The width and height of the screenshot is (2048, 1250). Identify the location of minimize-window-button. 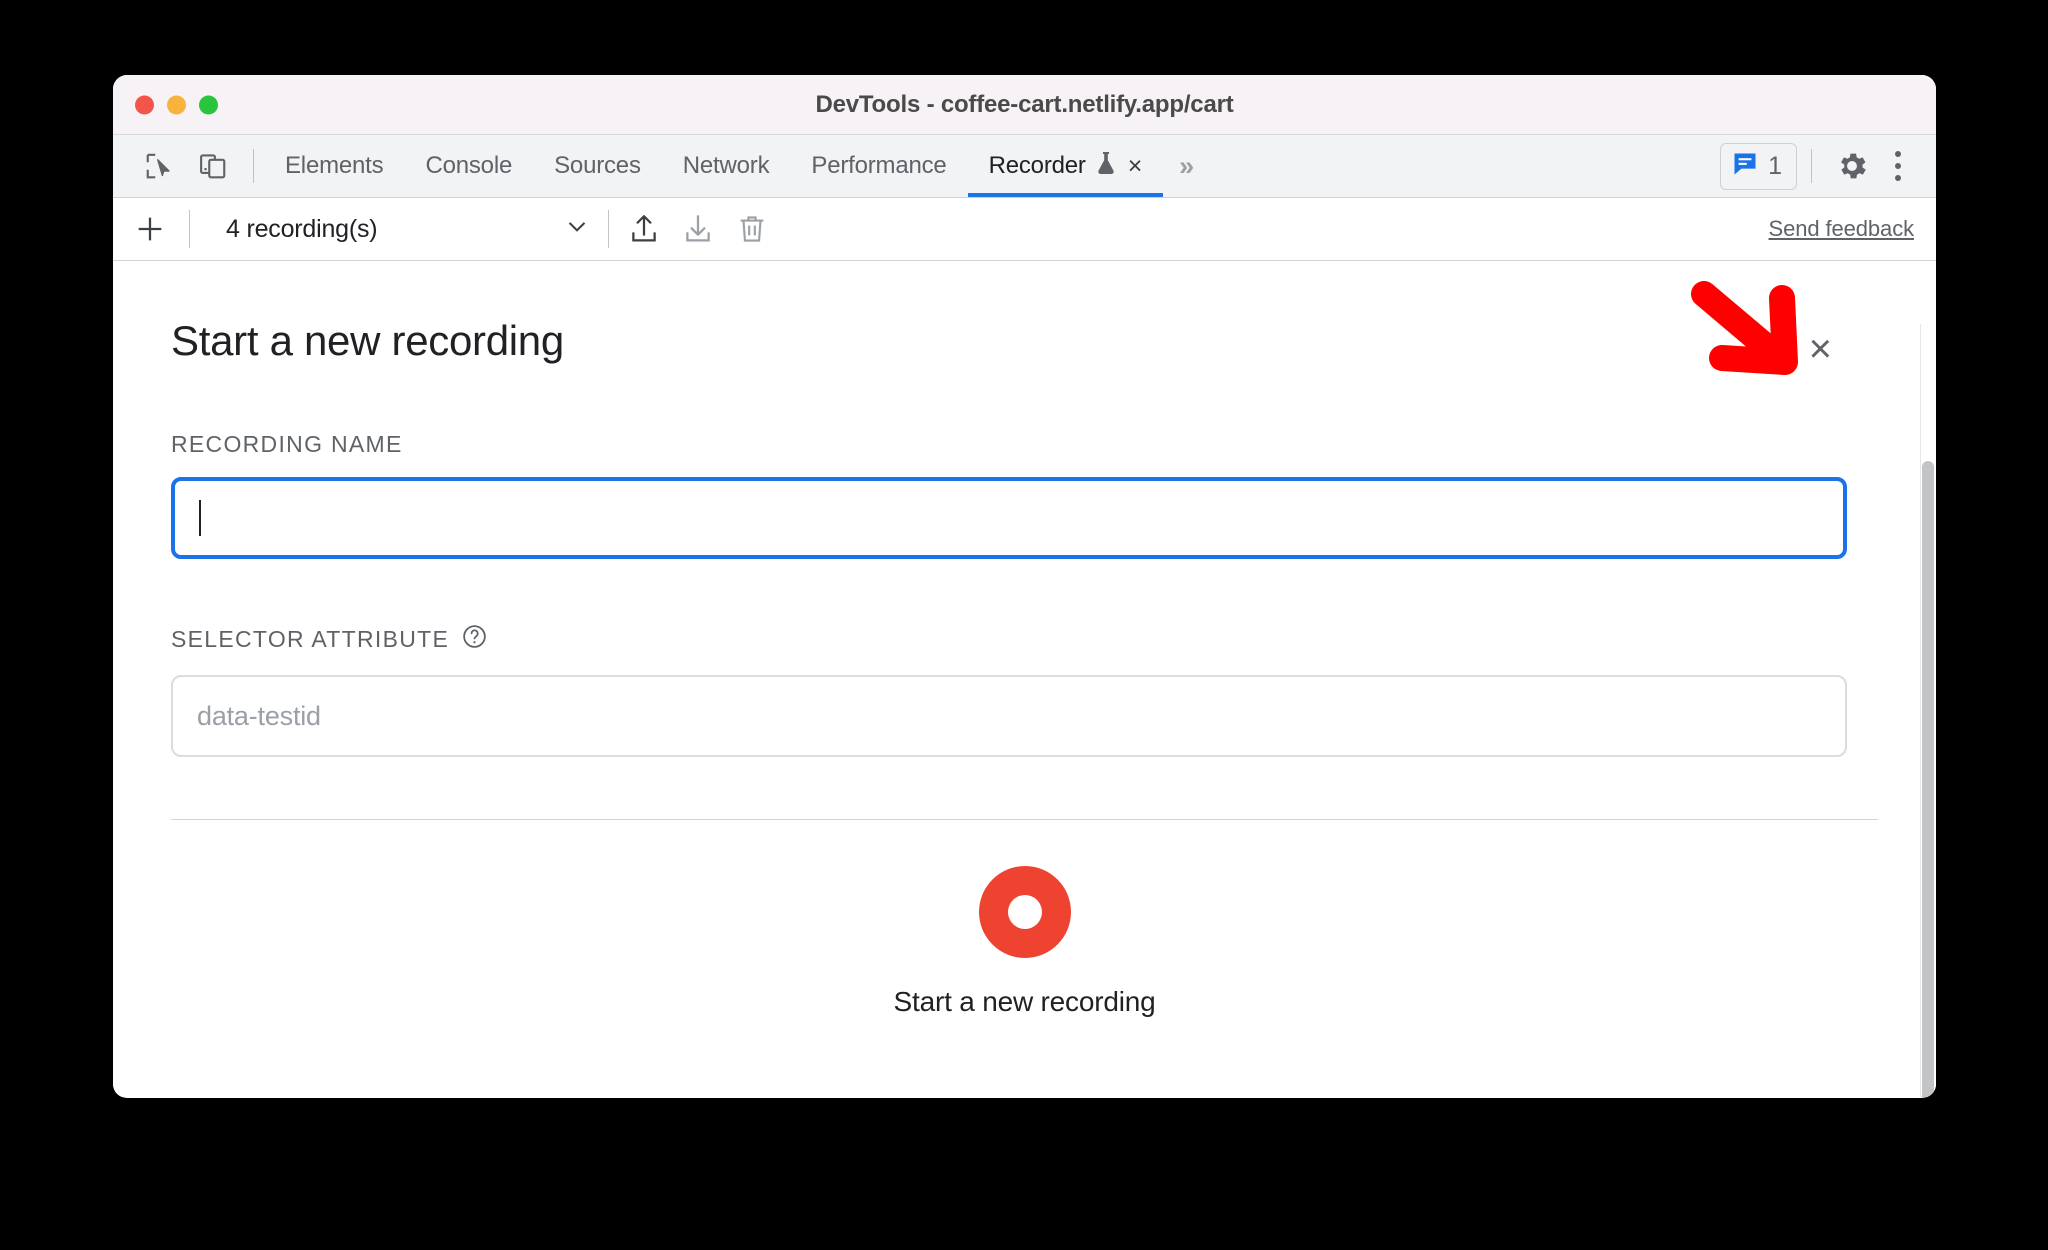
(176, 104).